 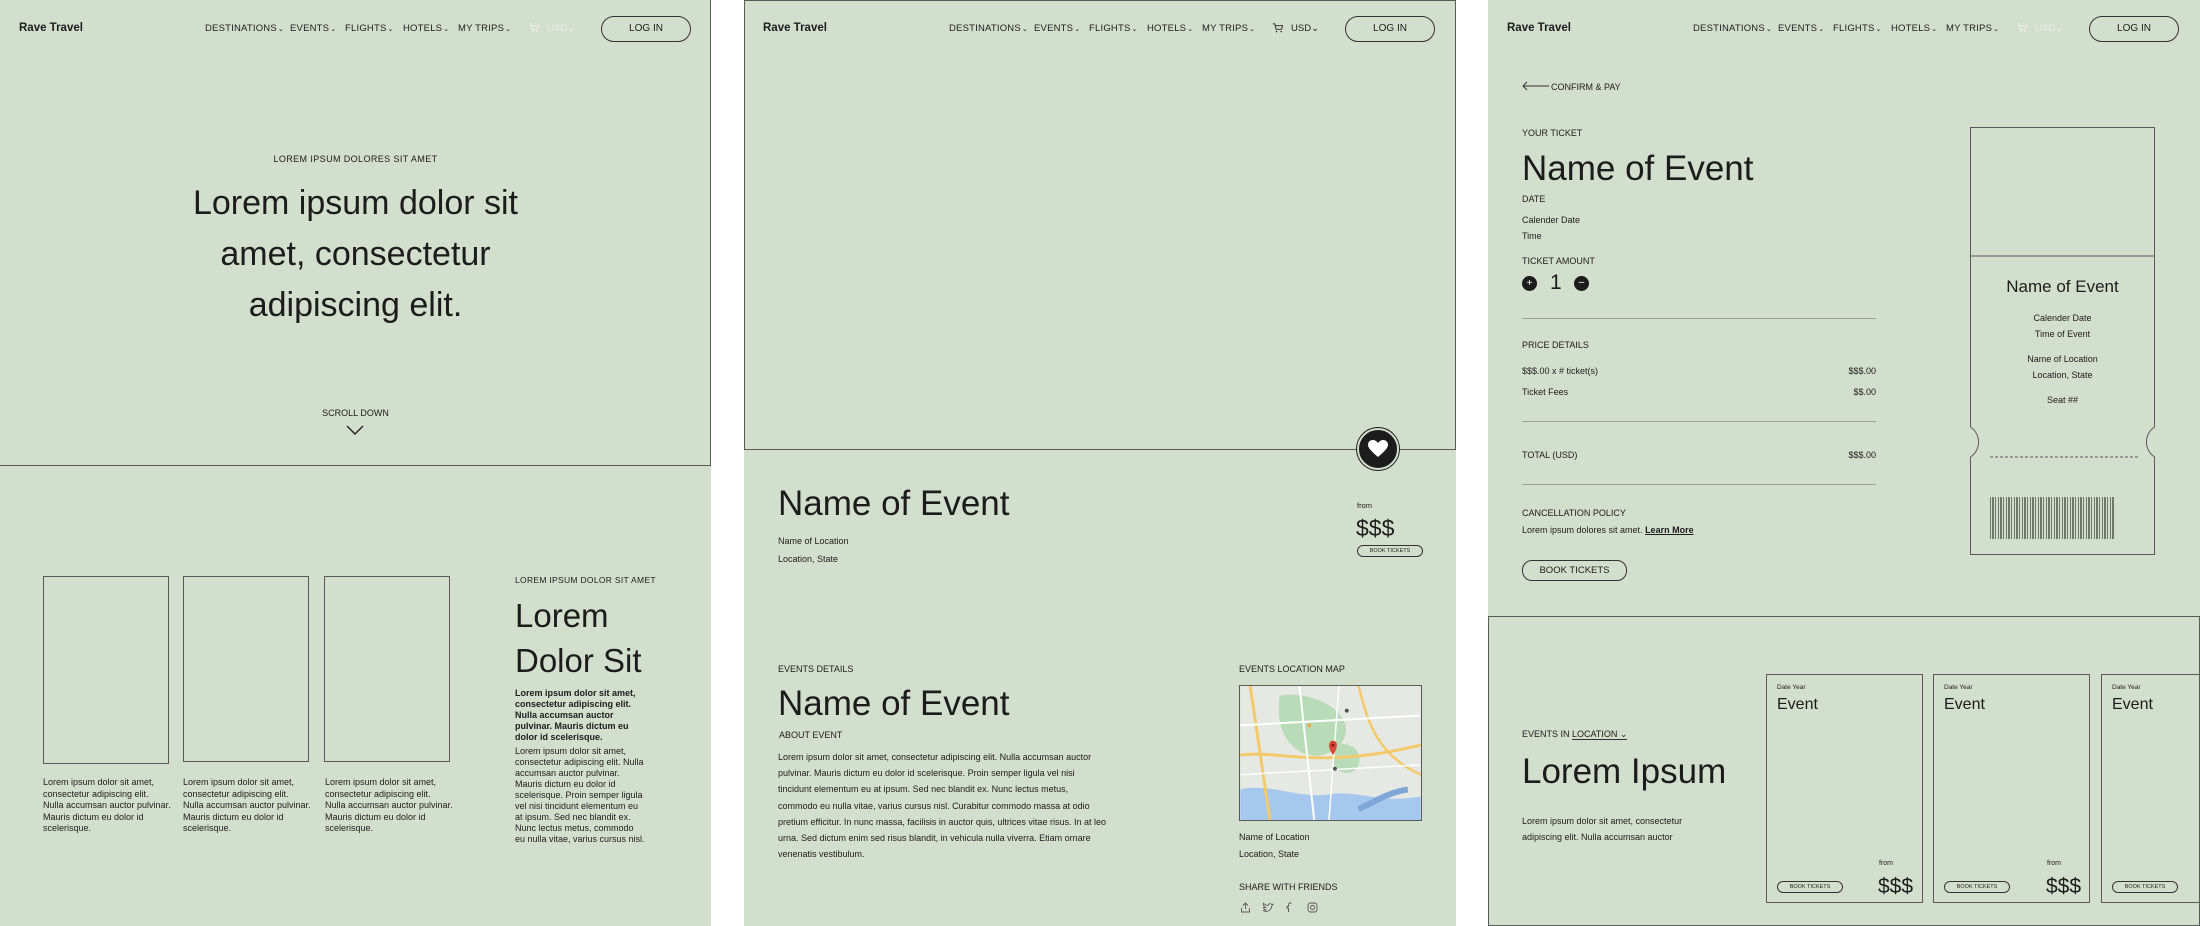 What do you see at coordinates (1972, 28) in the screenshot?
I see `nav-my-trips: MY TRIPS⌄` at bounding box center [1972, 28].